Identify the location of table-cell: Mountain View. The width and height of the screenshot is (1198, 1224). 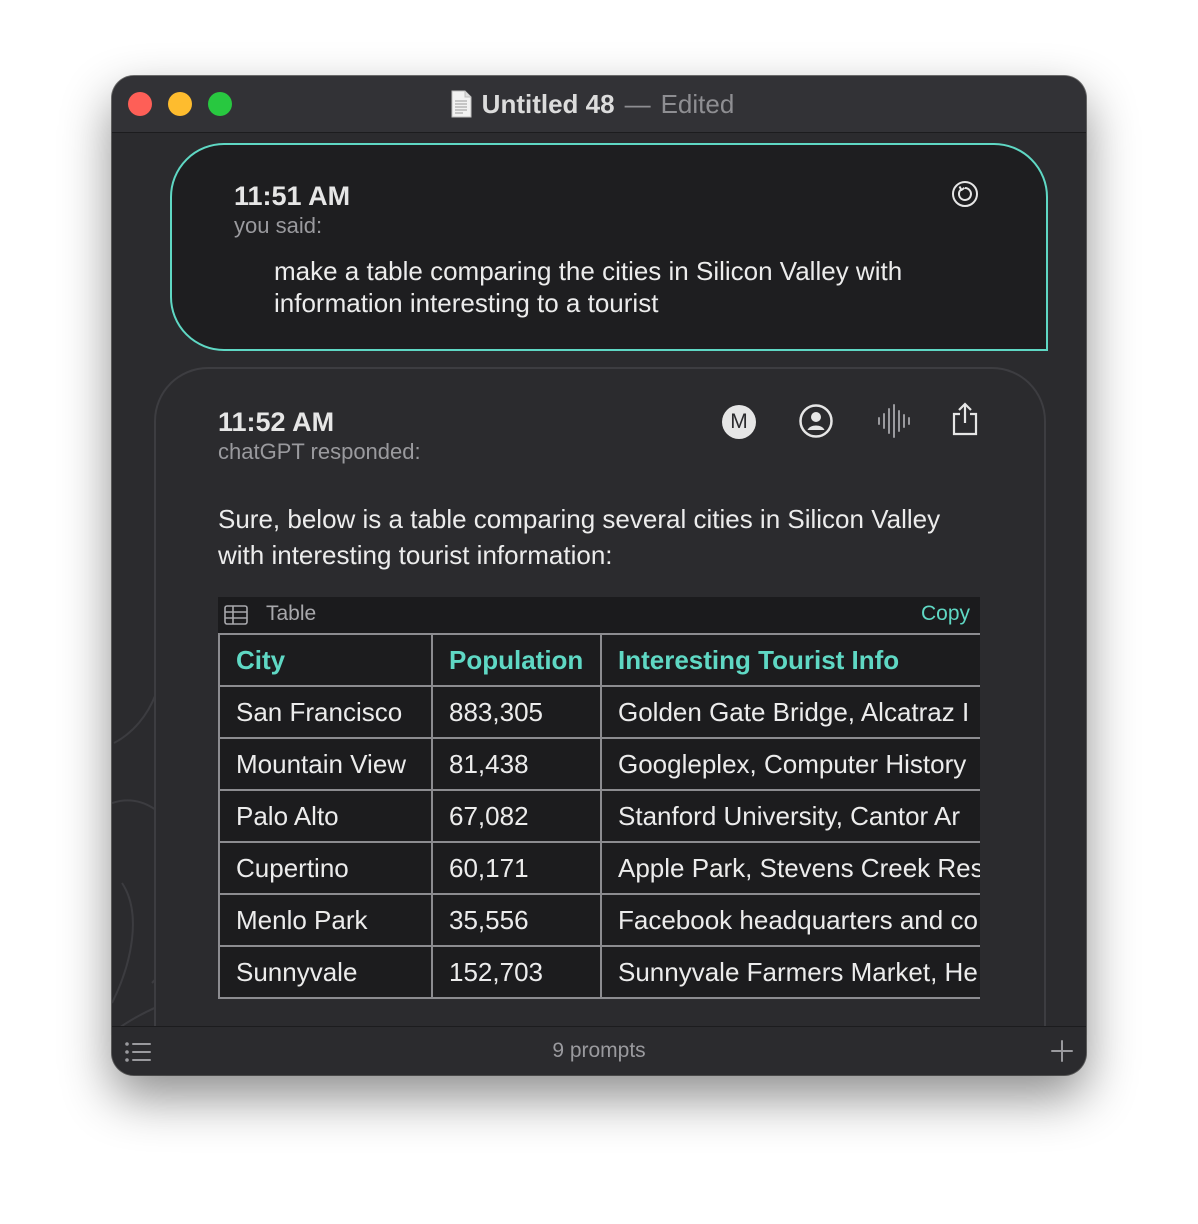
(325, 764).